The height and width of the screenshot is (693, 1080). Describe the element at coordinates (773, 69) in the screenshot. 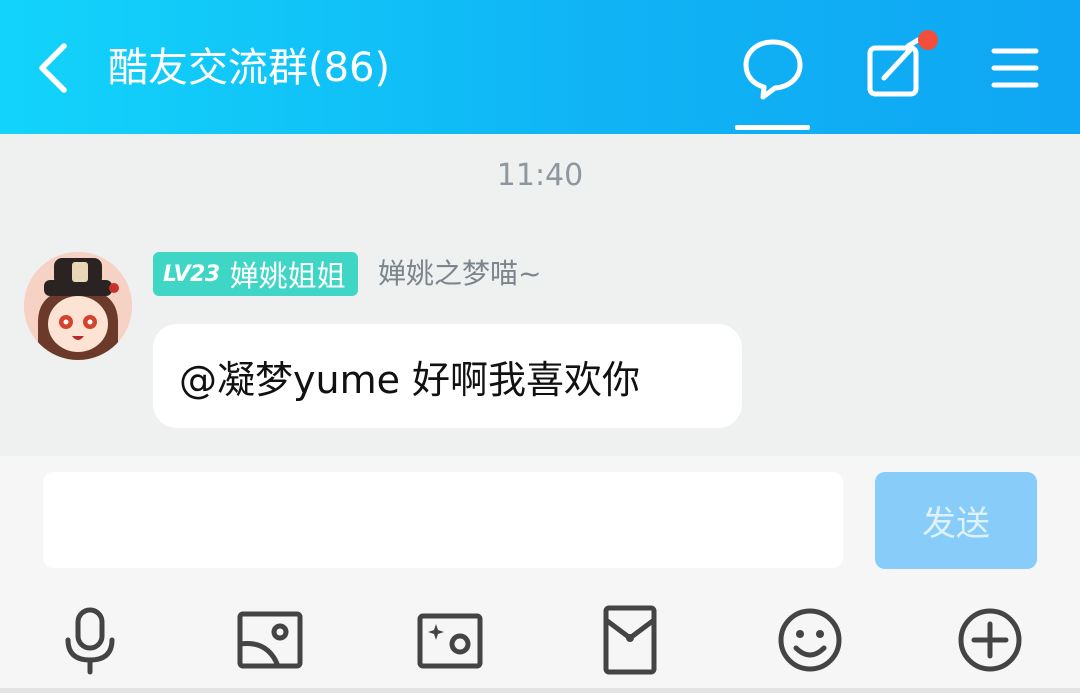

I see `chat-bubble-icon` at that location.